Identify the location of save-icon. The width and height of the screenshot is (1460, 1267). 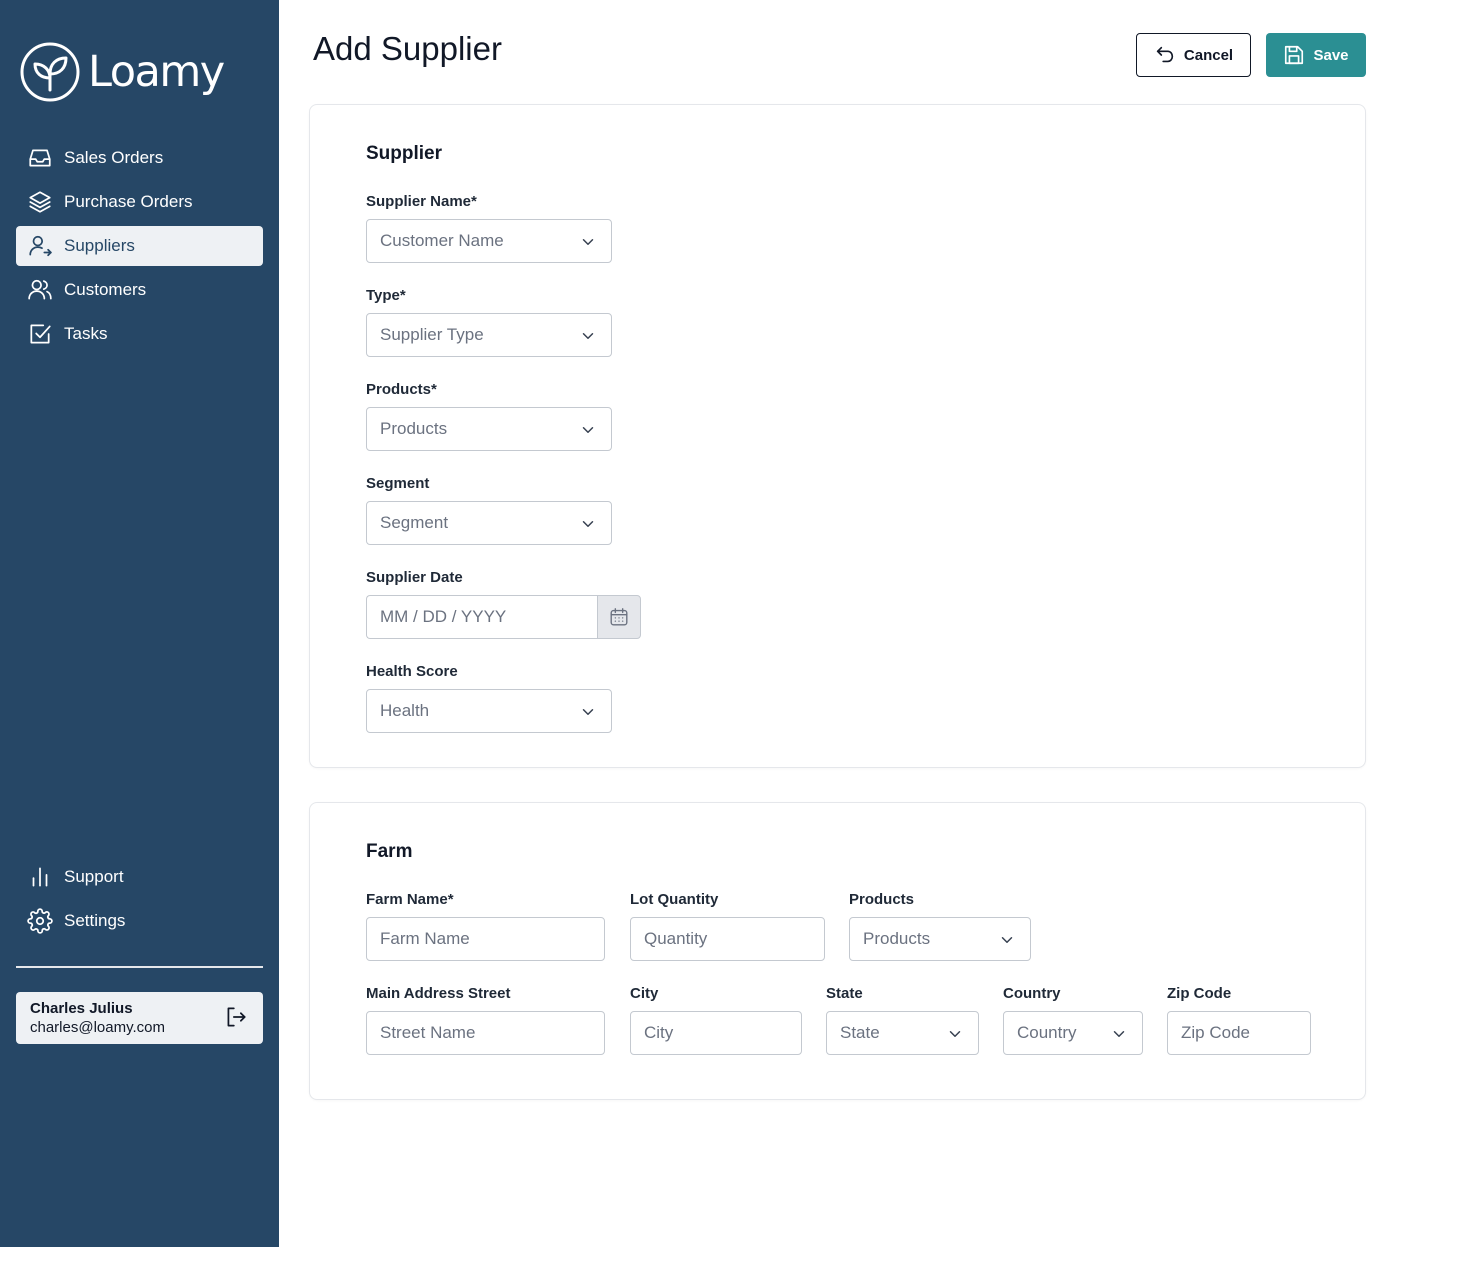
(1294, 55).